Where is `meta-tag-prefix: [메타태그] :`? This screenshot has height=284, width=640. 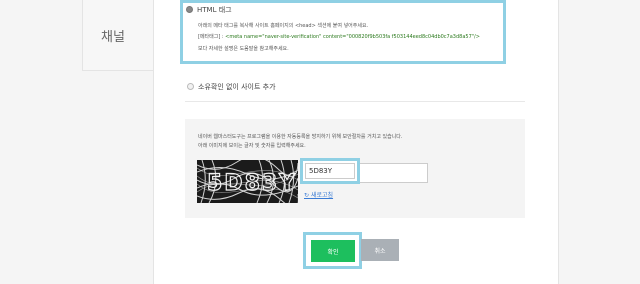
meta-tag-prefix: [메타태그] : is located at coordinates (212, 37).